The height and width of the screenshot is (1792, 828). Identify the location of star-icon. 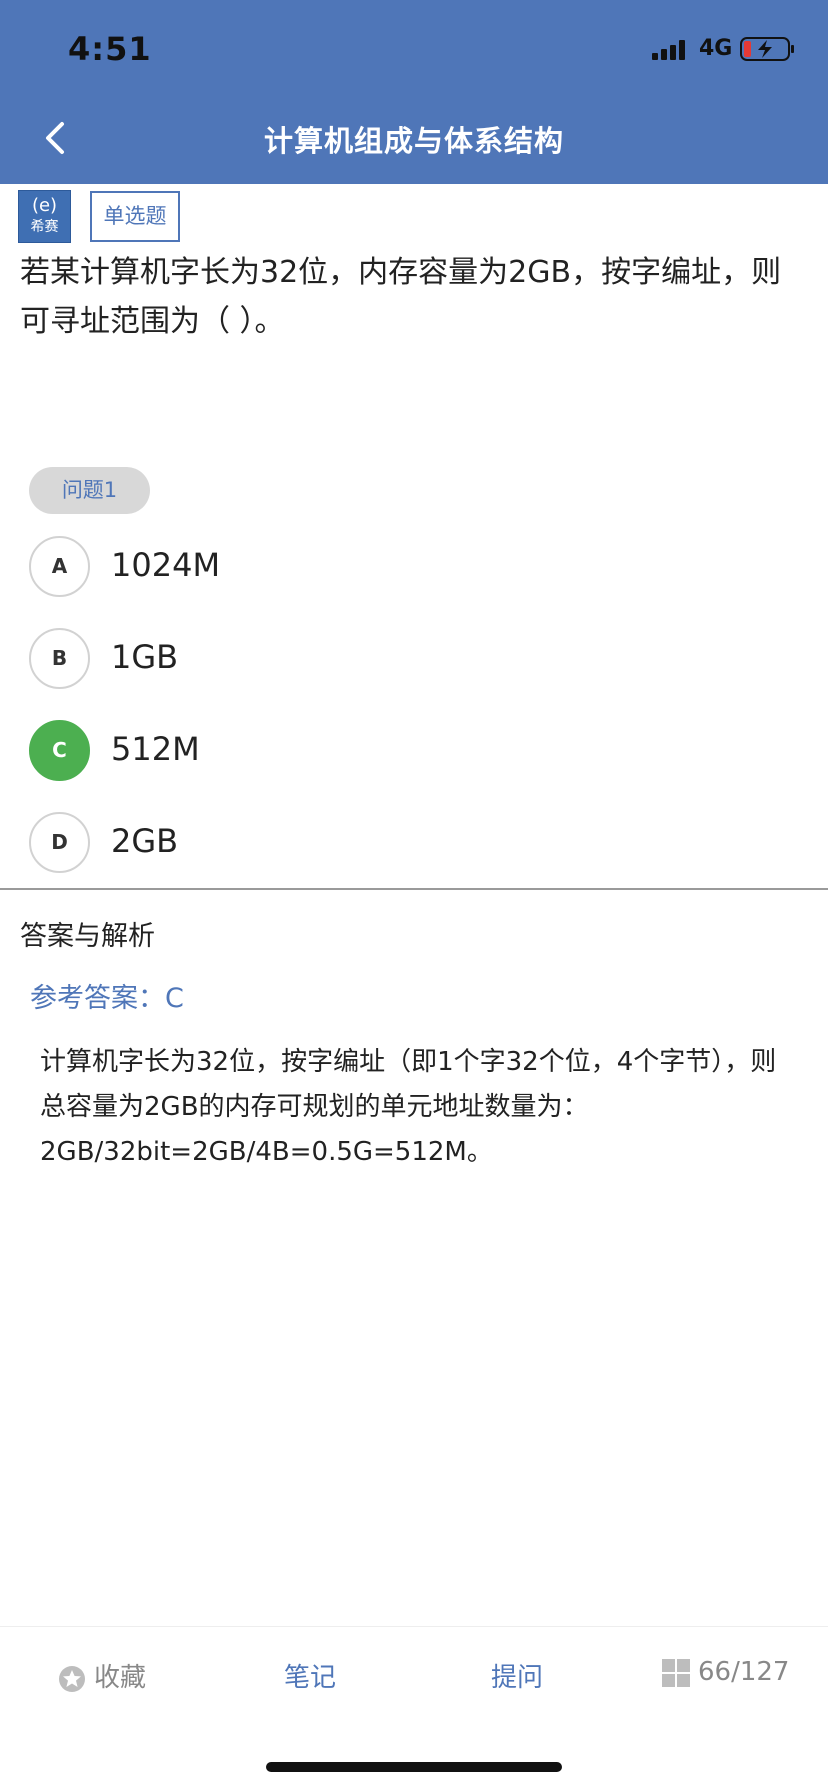
(72, 1678).